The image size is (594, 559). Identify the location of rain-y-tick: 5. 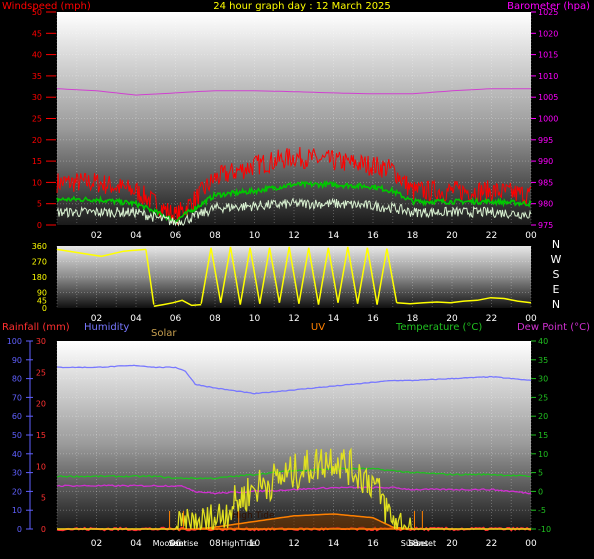
(43, 498).